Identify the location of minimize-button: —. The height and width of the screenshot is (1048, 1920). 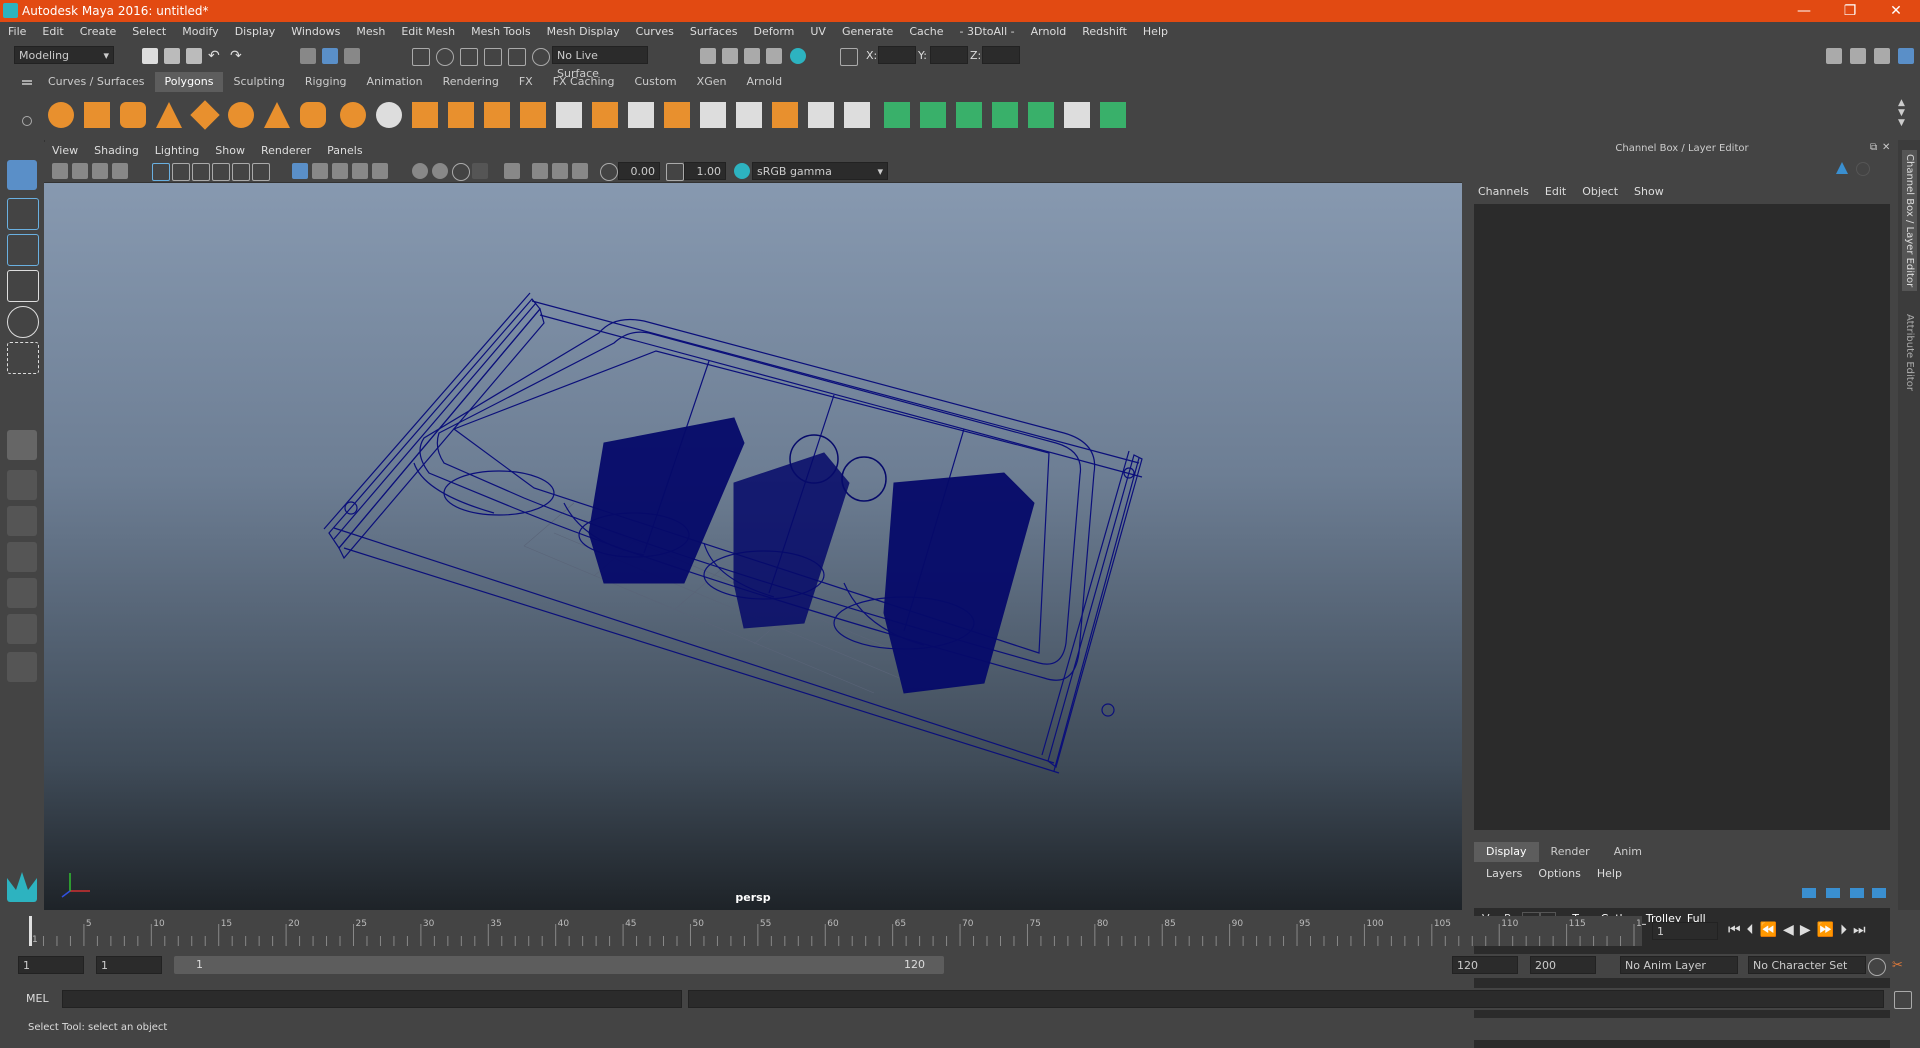
(1804, 11).